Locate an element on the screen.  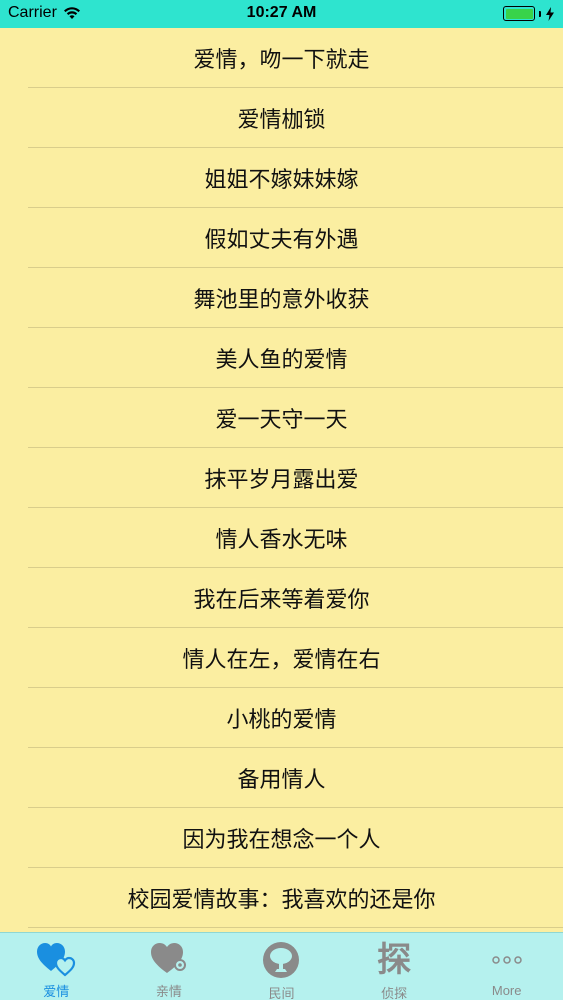
list-item: 校园爱情故事：我喜欢的还是你 is located at coordinates (281, 898).